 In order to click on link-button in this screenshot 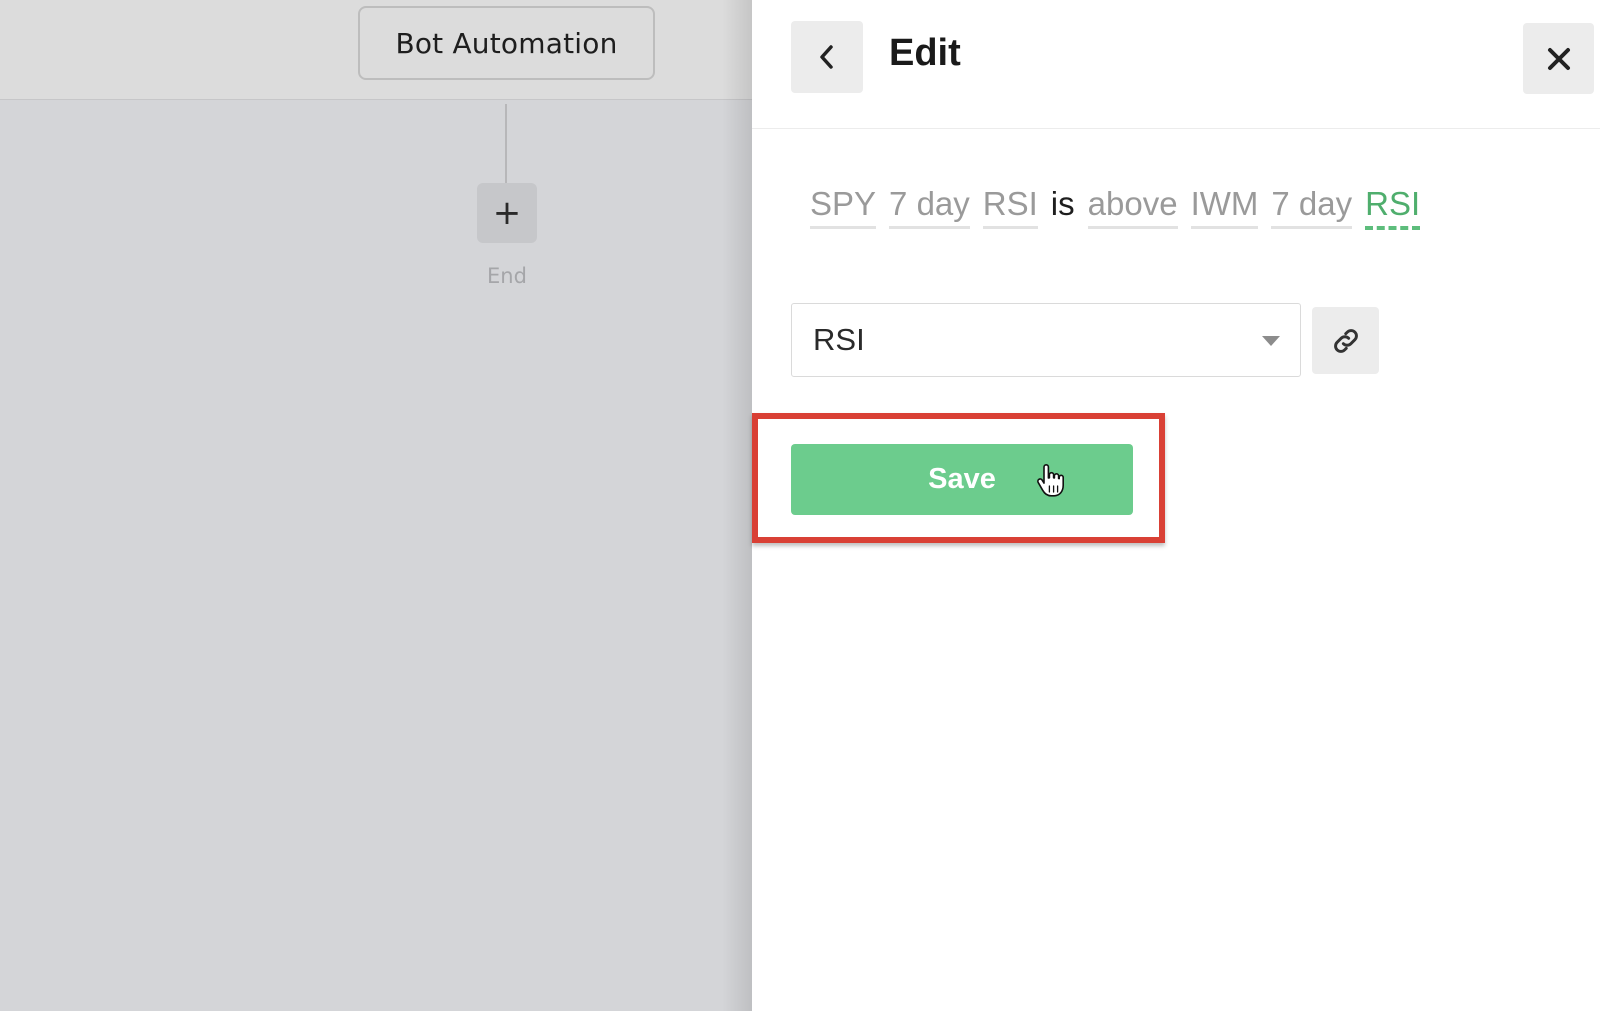, I will do `click(1345, 340)`.